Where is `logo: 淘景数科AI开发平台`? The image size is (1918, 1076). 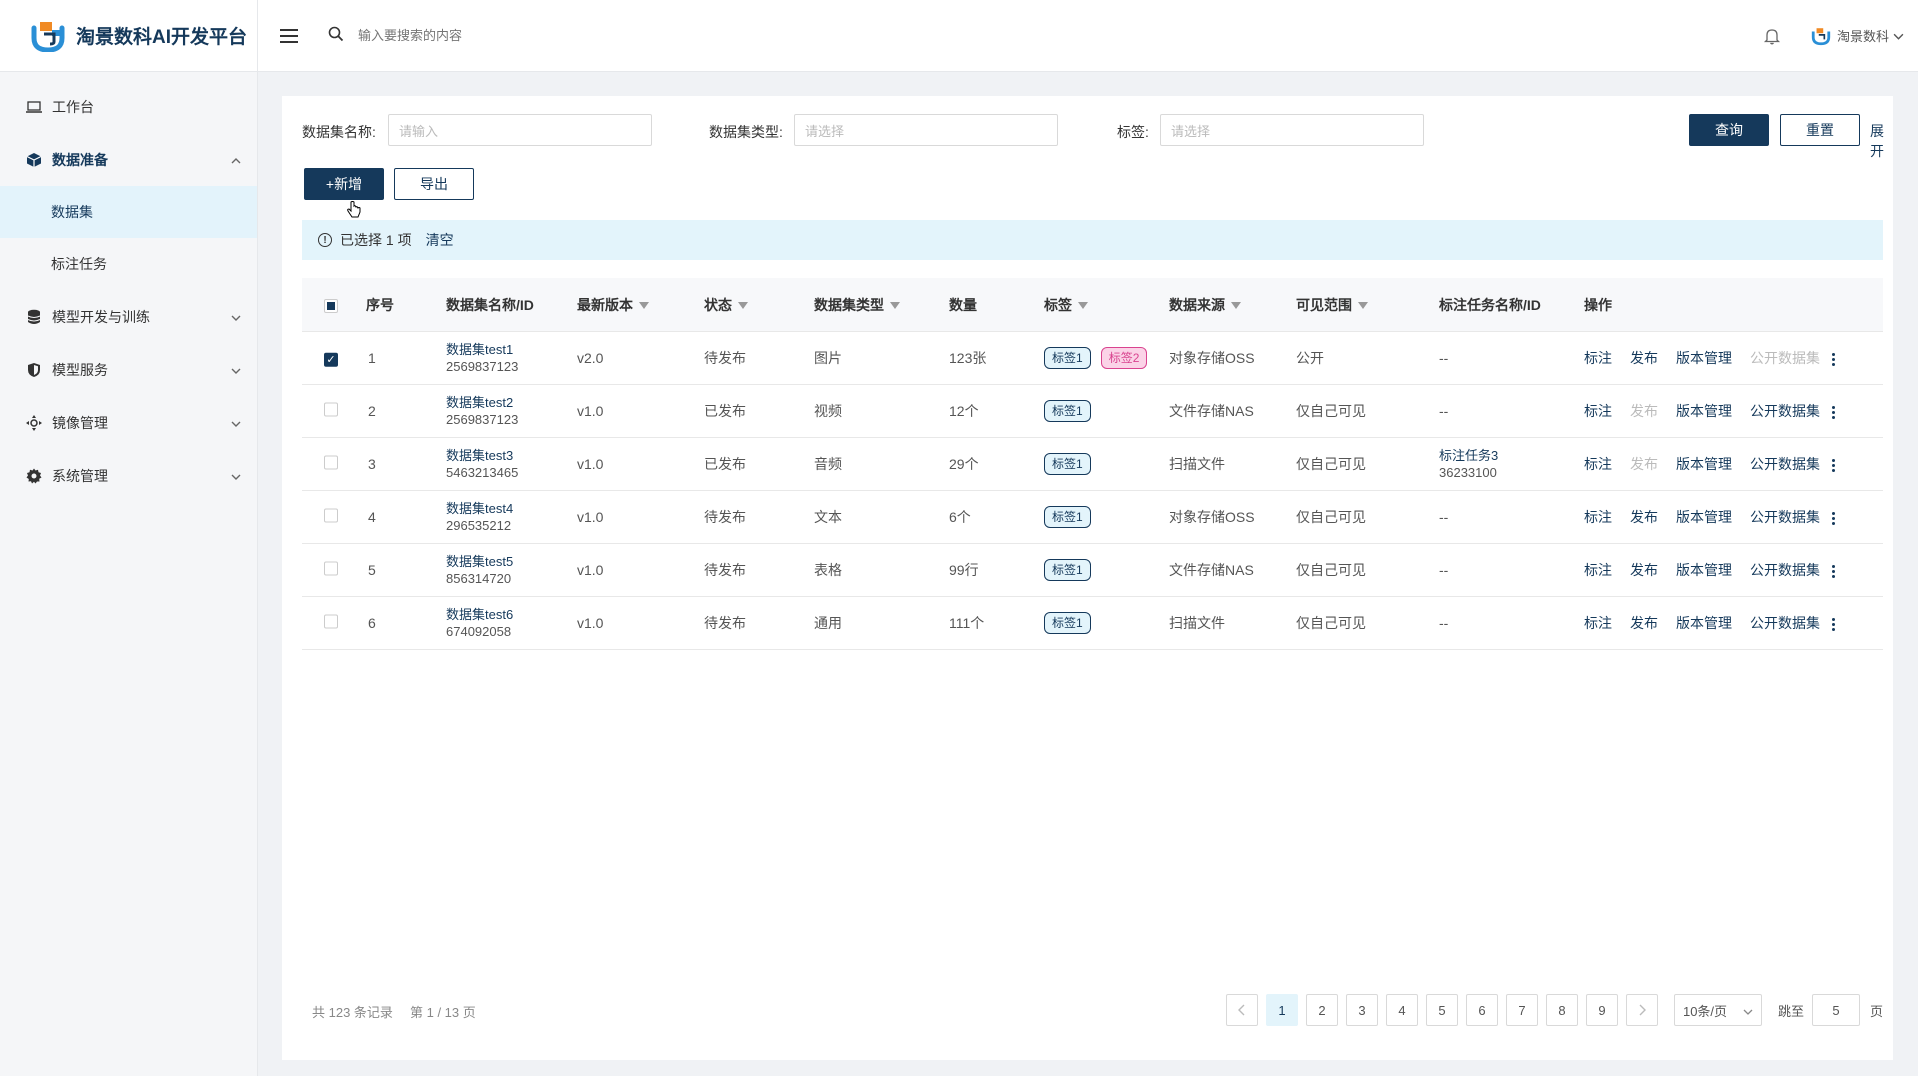 logo: 淘景数科AI开发平台 is located at coordinates (128, 36).